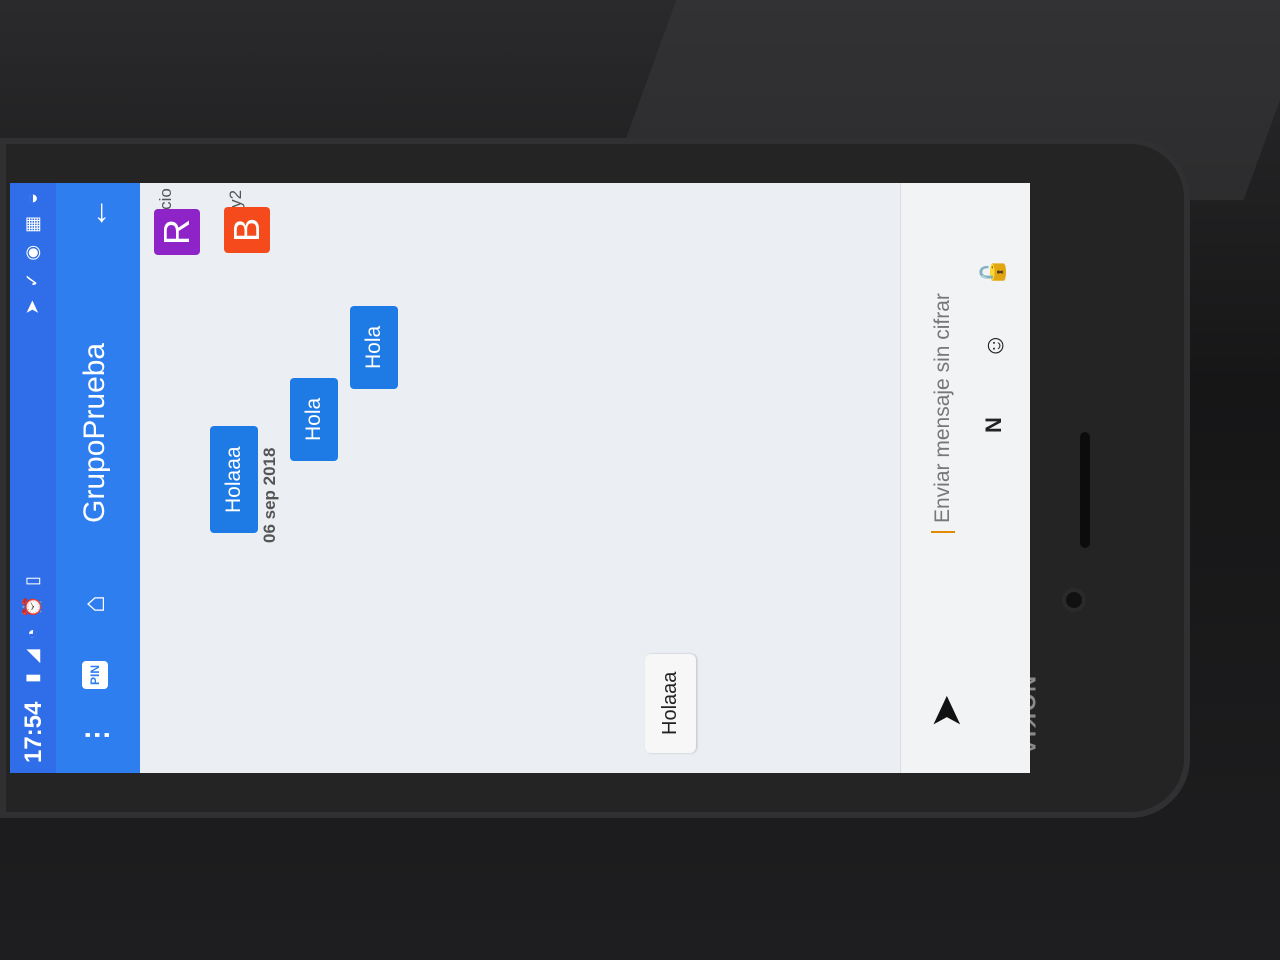 The height and width of the screenshot is (960, 1280). What do you see at coordinates (96, 735) in the screenshot?
I see `overflow-menu-icon: ⋮` at bounding box center [96, 735].